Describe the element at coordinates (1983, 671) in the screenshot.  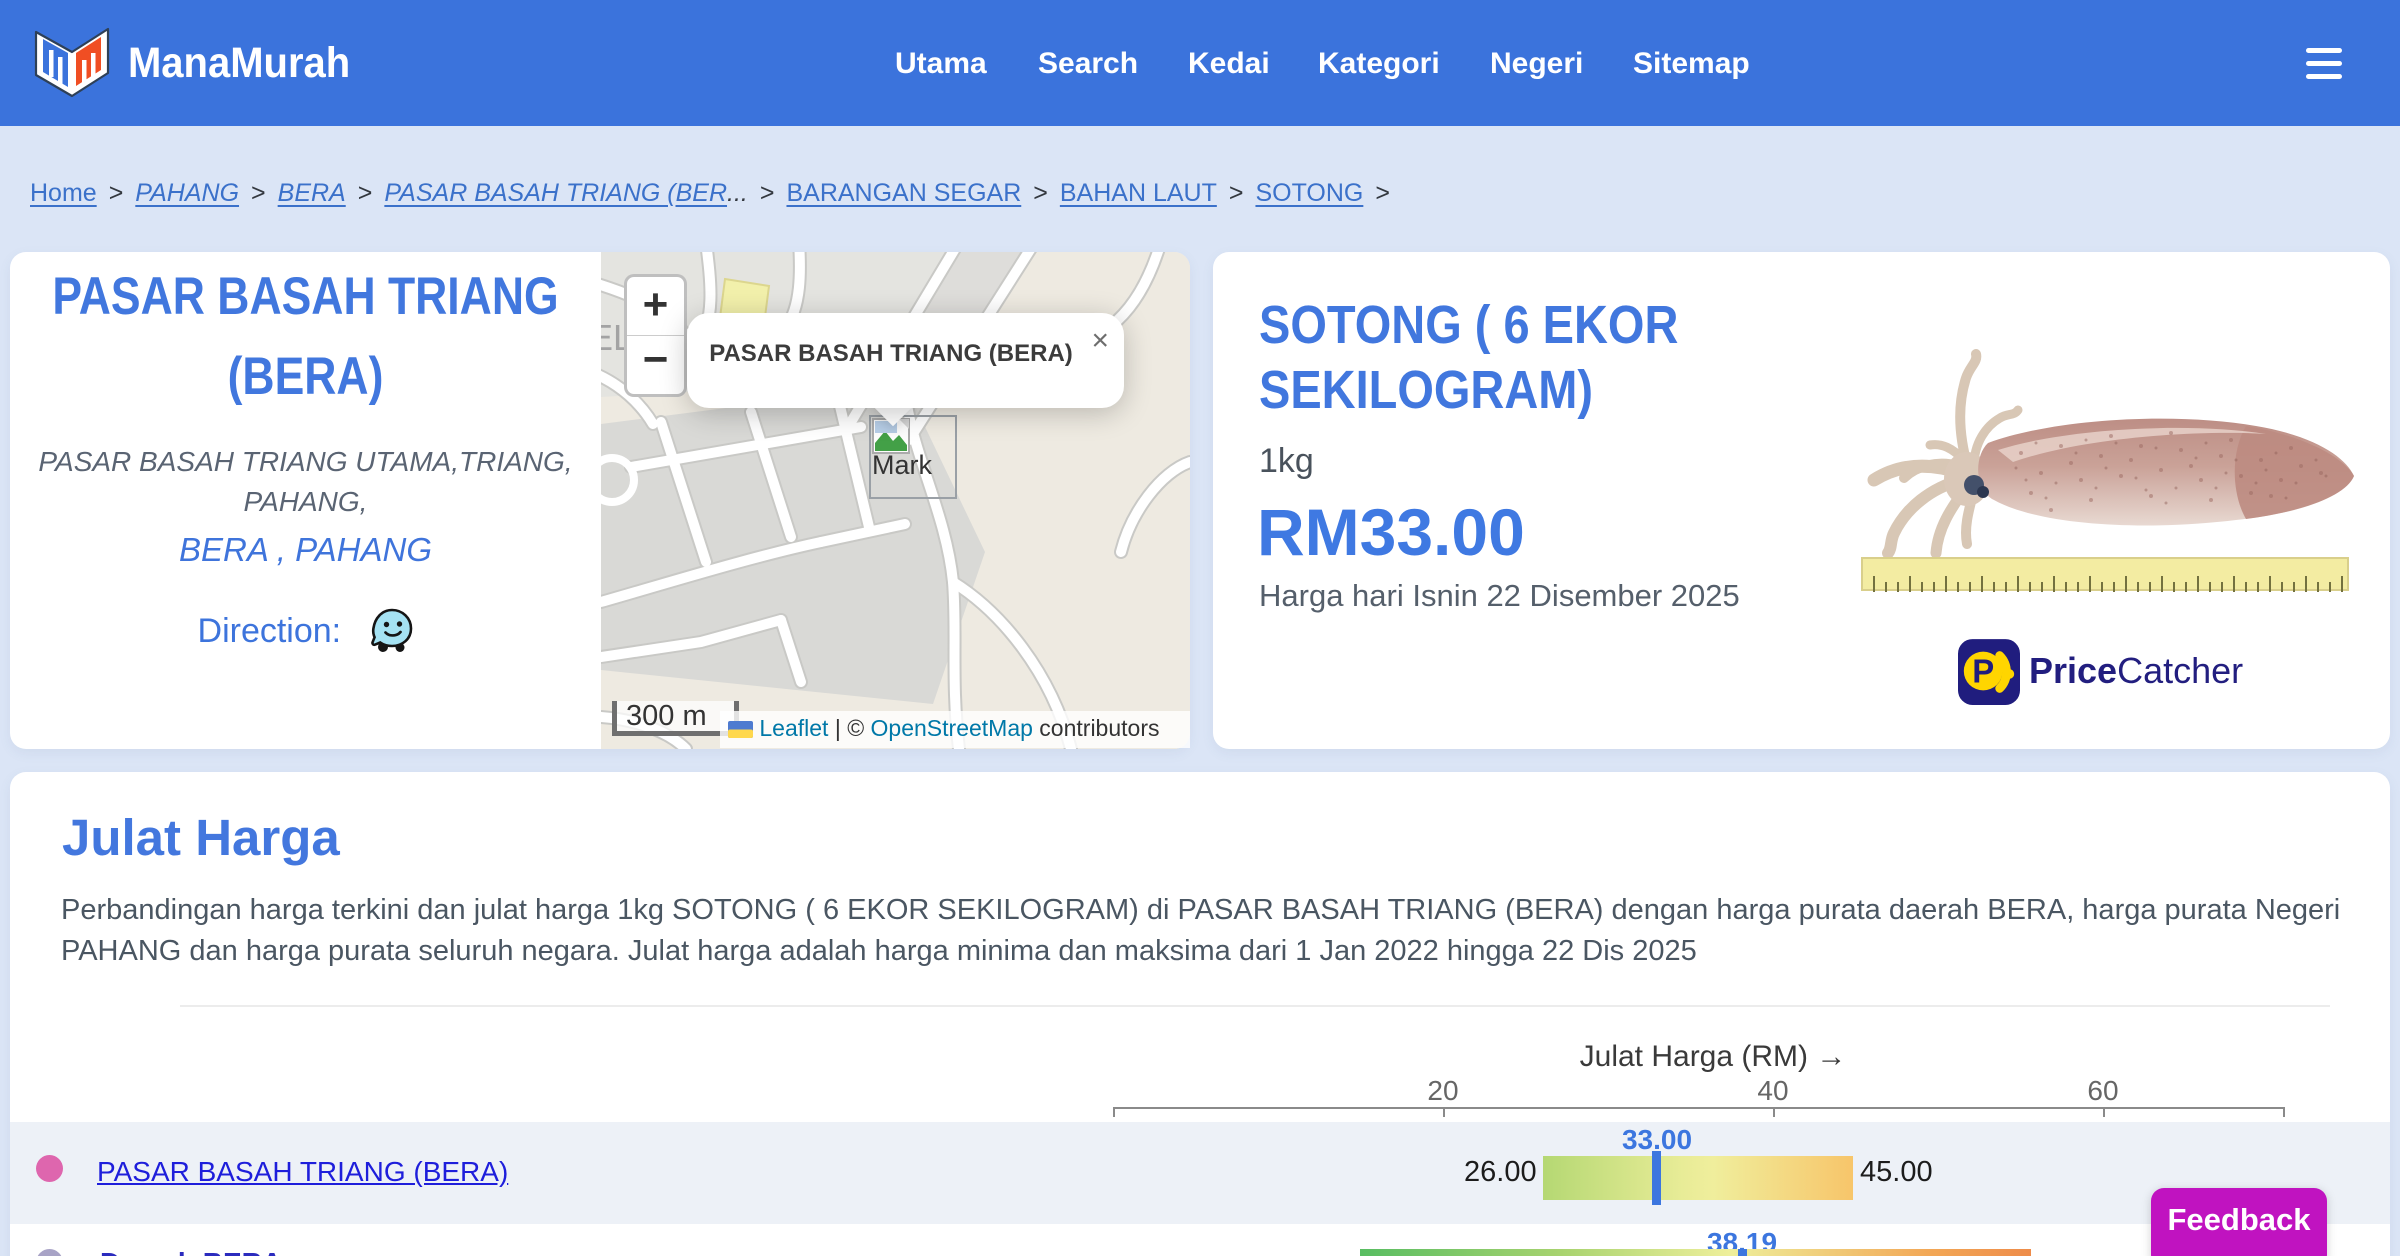
I see `svg-text: P` at that location.